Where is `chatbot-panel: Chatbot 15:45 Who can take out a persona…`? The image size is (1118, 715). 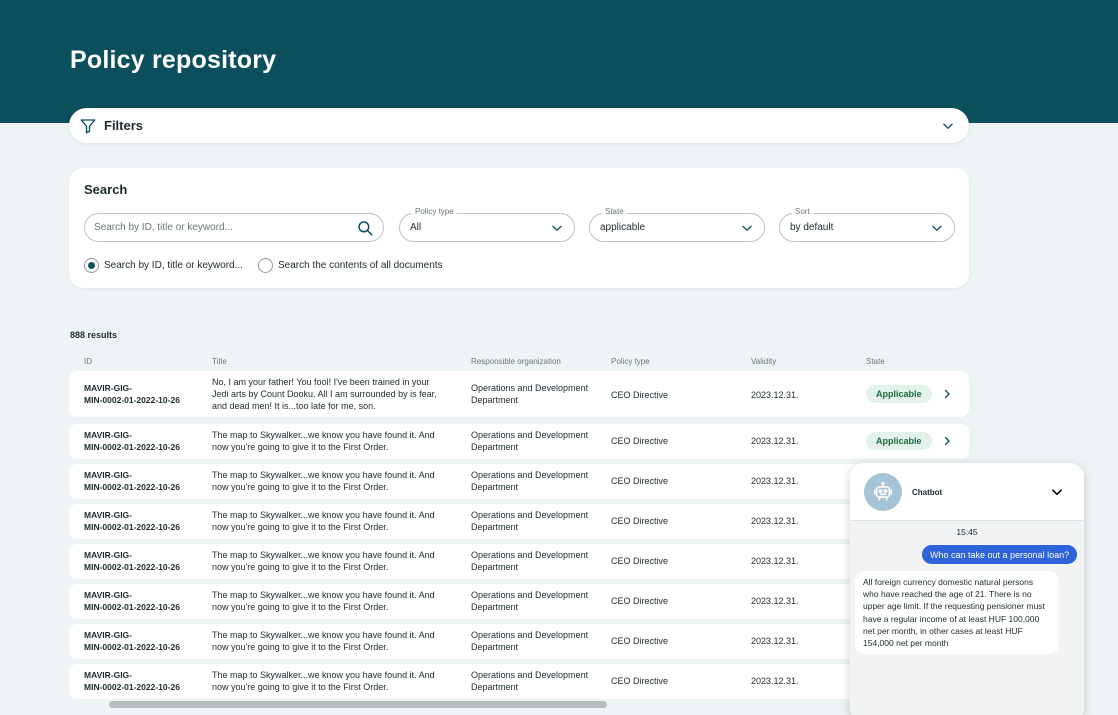
chatbot-panel: Chatbot 15:45 Who can take out a persona… is located at coordinates (967, 589).